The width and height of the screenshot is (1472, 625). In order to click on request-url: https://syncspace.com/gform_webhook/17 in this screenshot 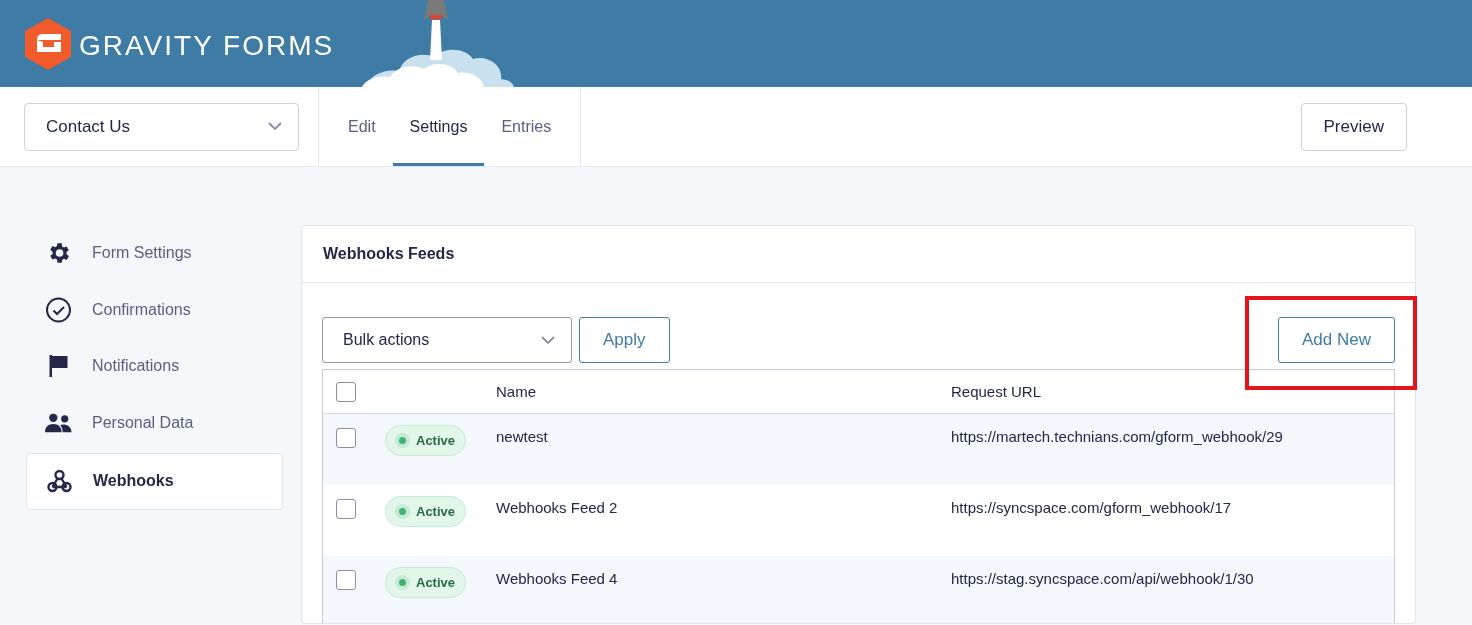, I will do `click(1091, 507)`.